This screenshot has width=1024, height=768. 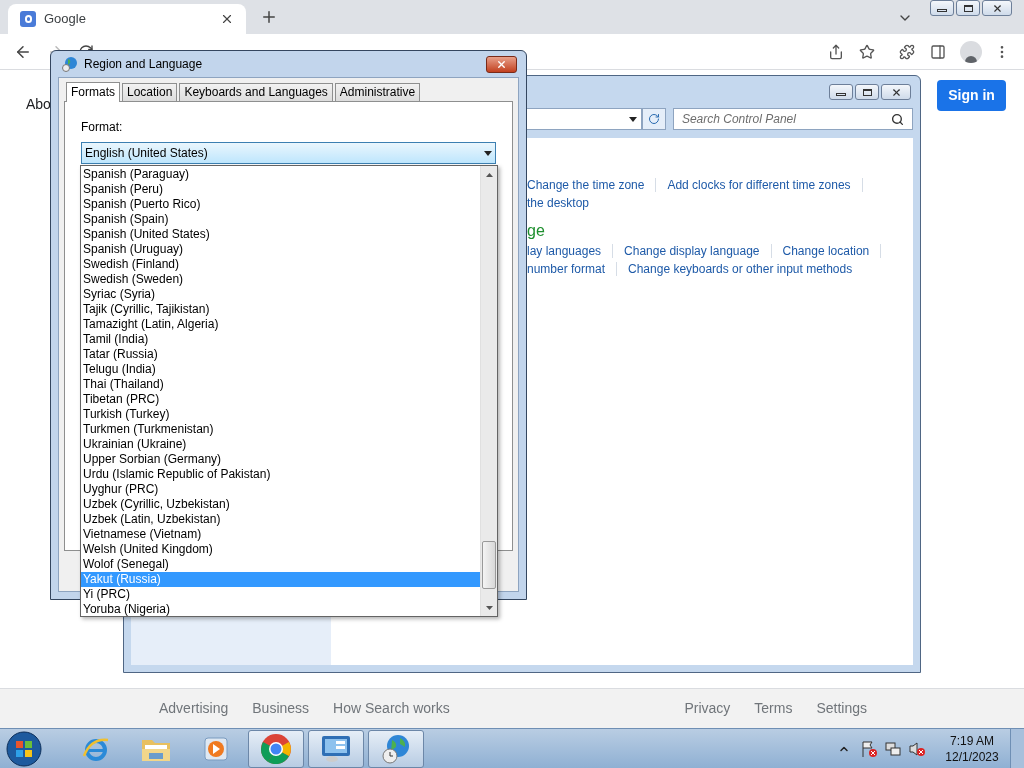 I want to click on control-panel-link: the desktop, so click(x=558, y=203).